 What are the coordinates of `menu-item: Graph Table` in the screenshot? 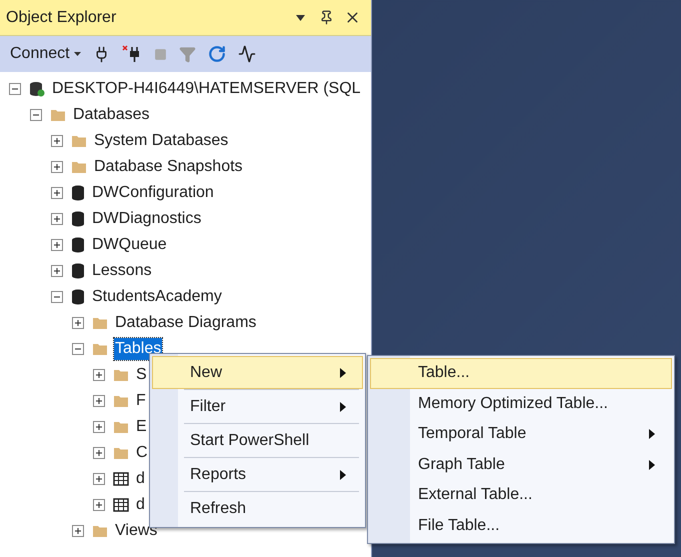 It's located at (521, 465).